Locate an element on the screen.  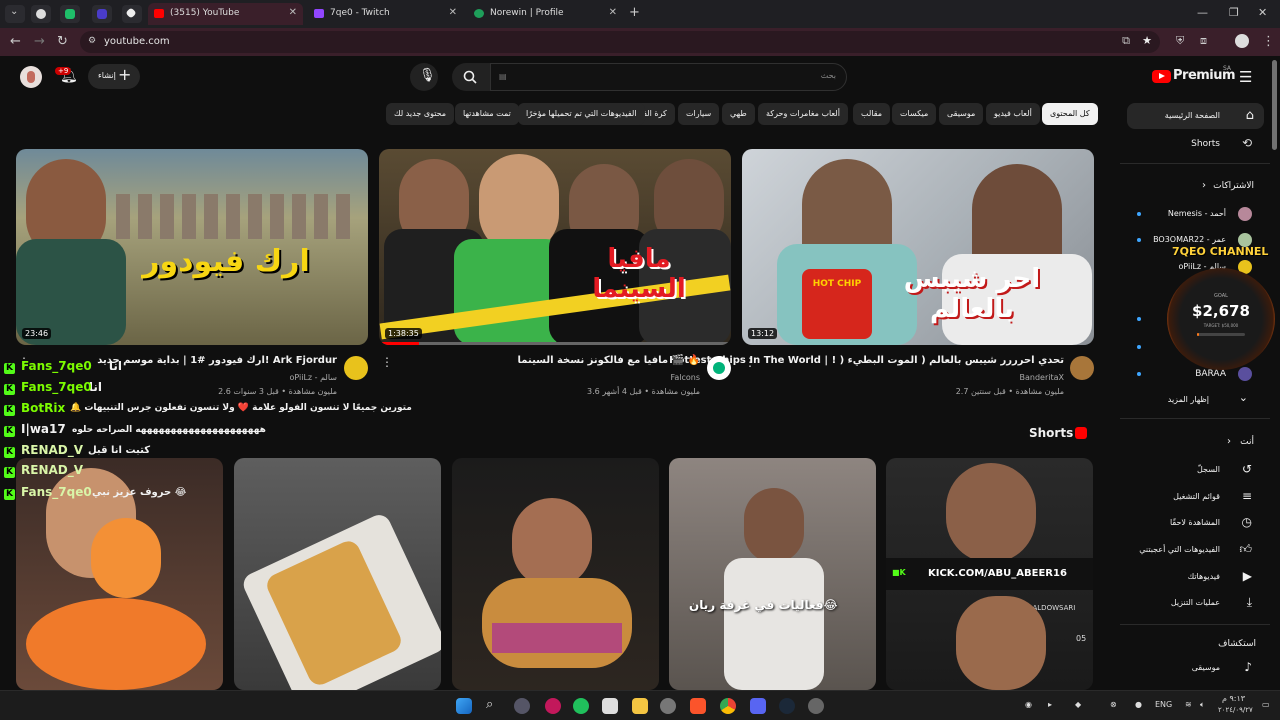
chip-music: موسيقى is located at coordinates (961, 114).